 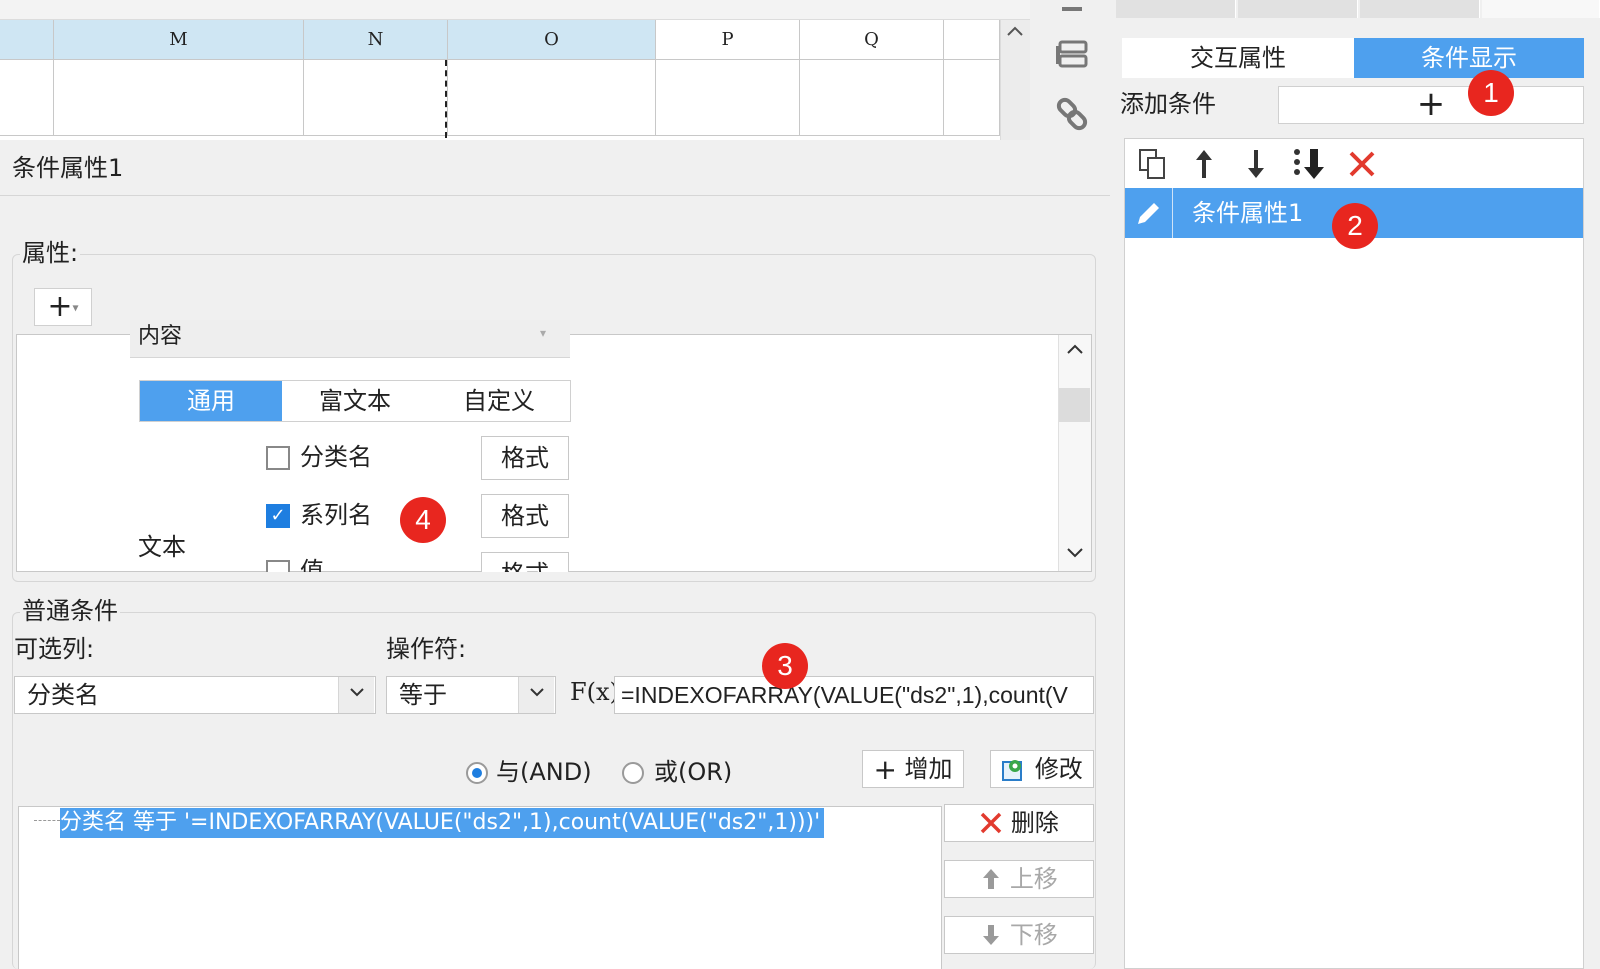 I want to click on widget-settings-icon, so click(x=1072, y=55).